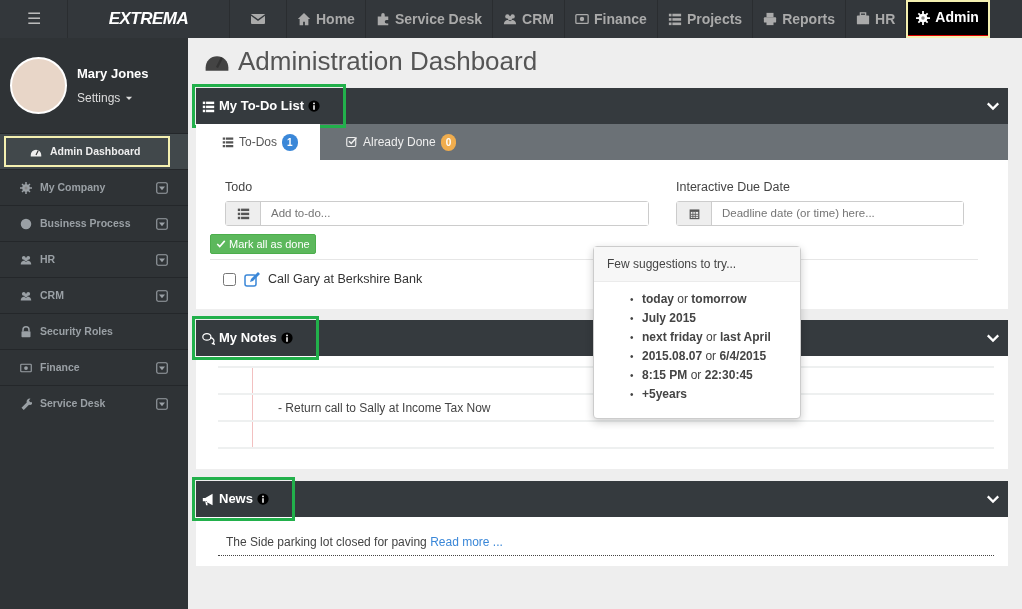 This screenshot has height=609, width=1022. Describe the element at coordinates (800, 19) in the screenshot. I see `nav-tab: Reports` at that location.